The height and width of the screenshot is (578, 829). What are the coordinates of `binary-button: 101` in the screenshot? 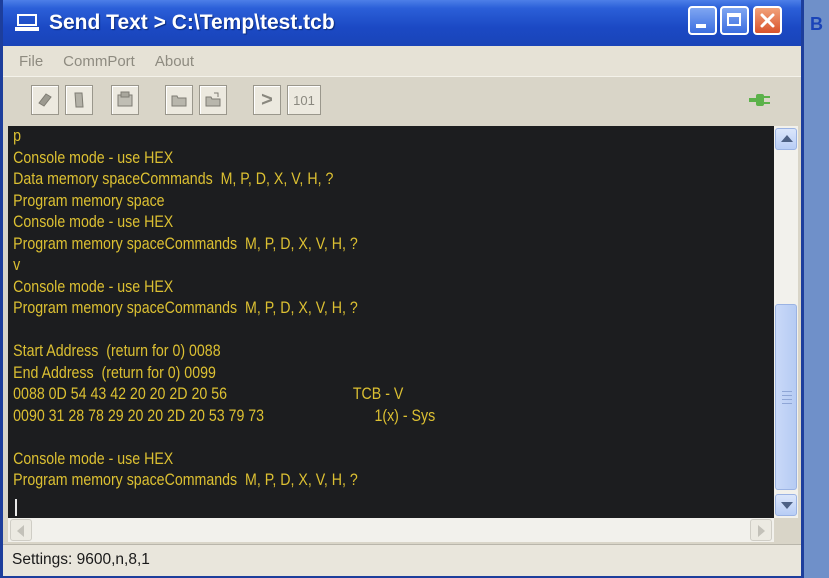 It's located at (304, 100).